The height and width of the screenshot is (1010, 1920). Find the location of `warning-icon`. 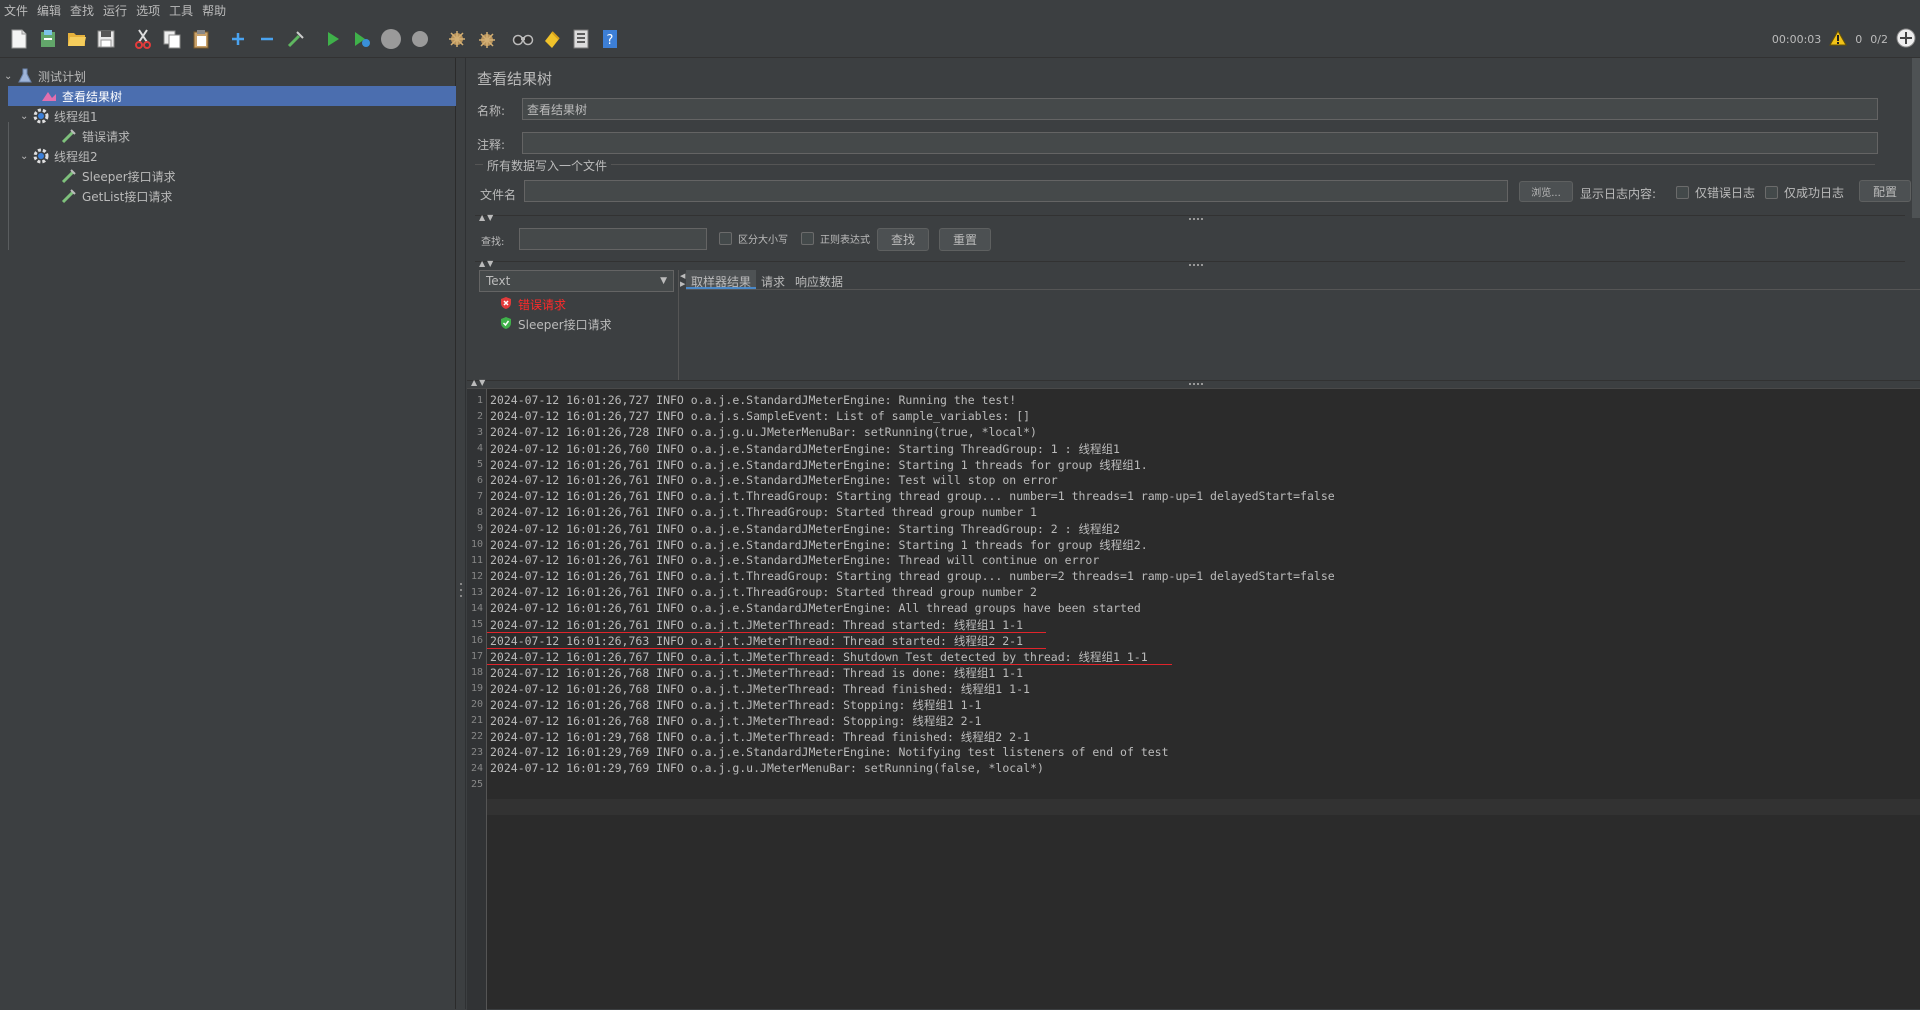

warning-icon is located at coordinates (1838, 39).